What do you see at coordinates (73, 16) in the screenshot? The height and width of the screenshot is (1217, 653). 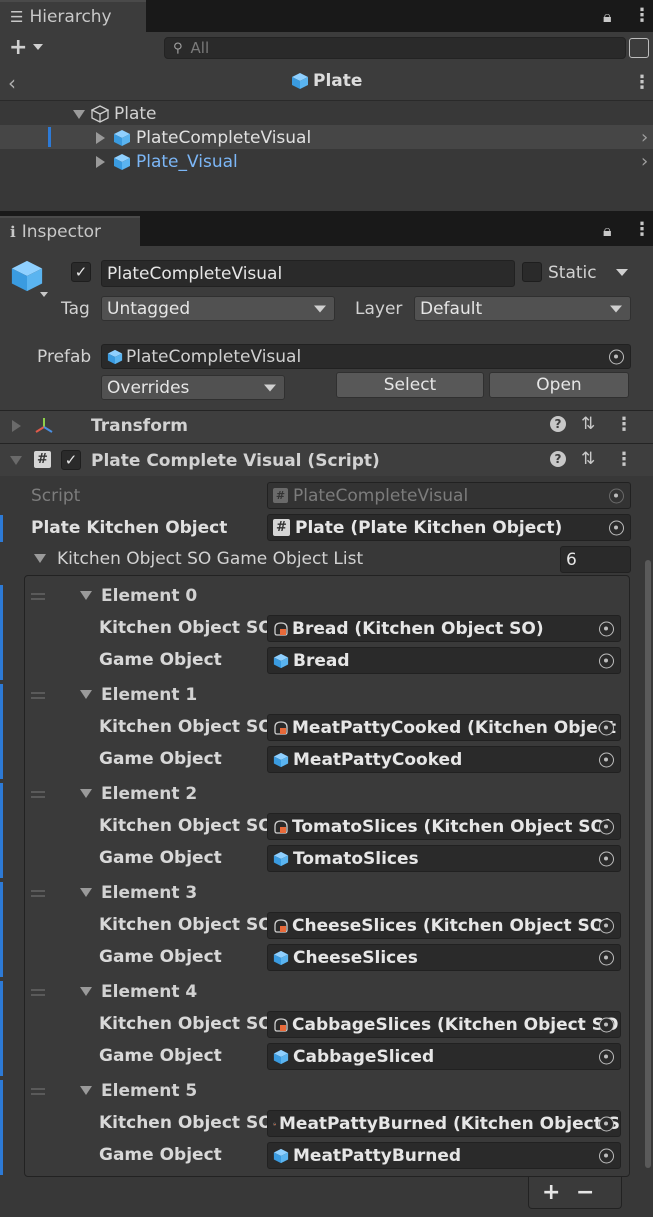 I see `tab-hierarchy: ☰ Hierarchy` at bounding box center [73, 16].